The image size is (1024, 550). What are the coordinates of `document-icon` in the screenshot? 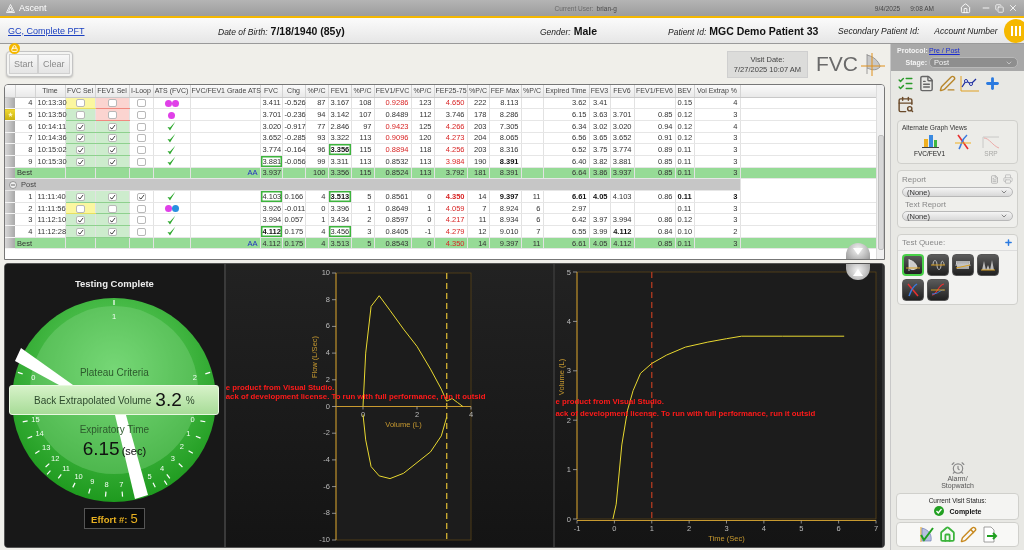 It's located at (926, 83).